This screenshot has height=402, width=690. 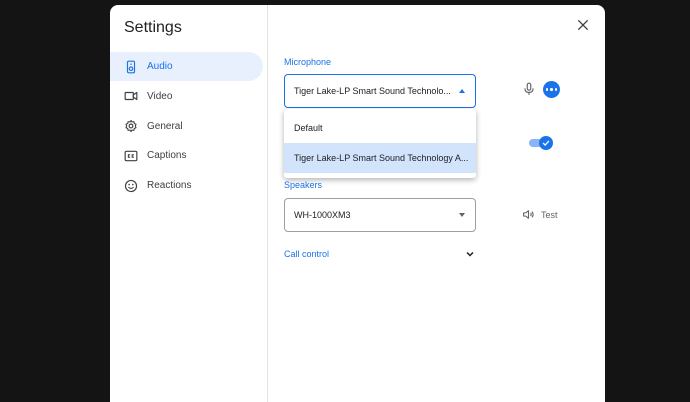 I want to click on closed-caption-icon, so click(x=131, y=156).